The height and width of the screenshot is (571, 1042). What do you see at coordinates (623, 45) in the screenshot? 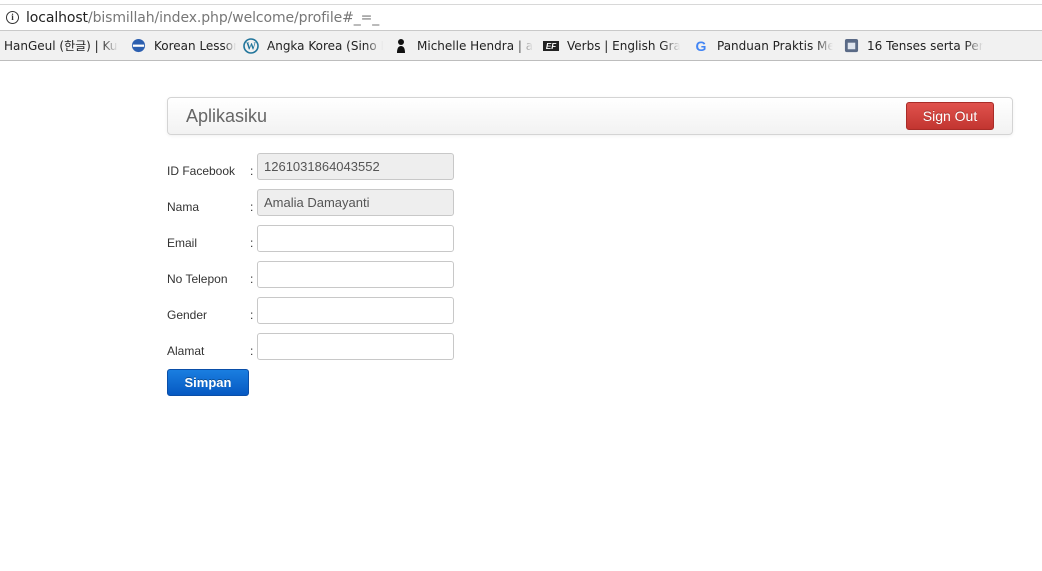
I see `bookmark-label: Verbs | English Gramm` at bounding box center [623, 45].